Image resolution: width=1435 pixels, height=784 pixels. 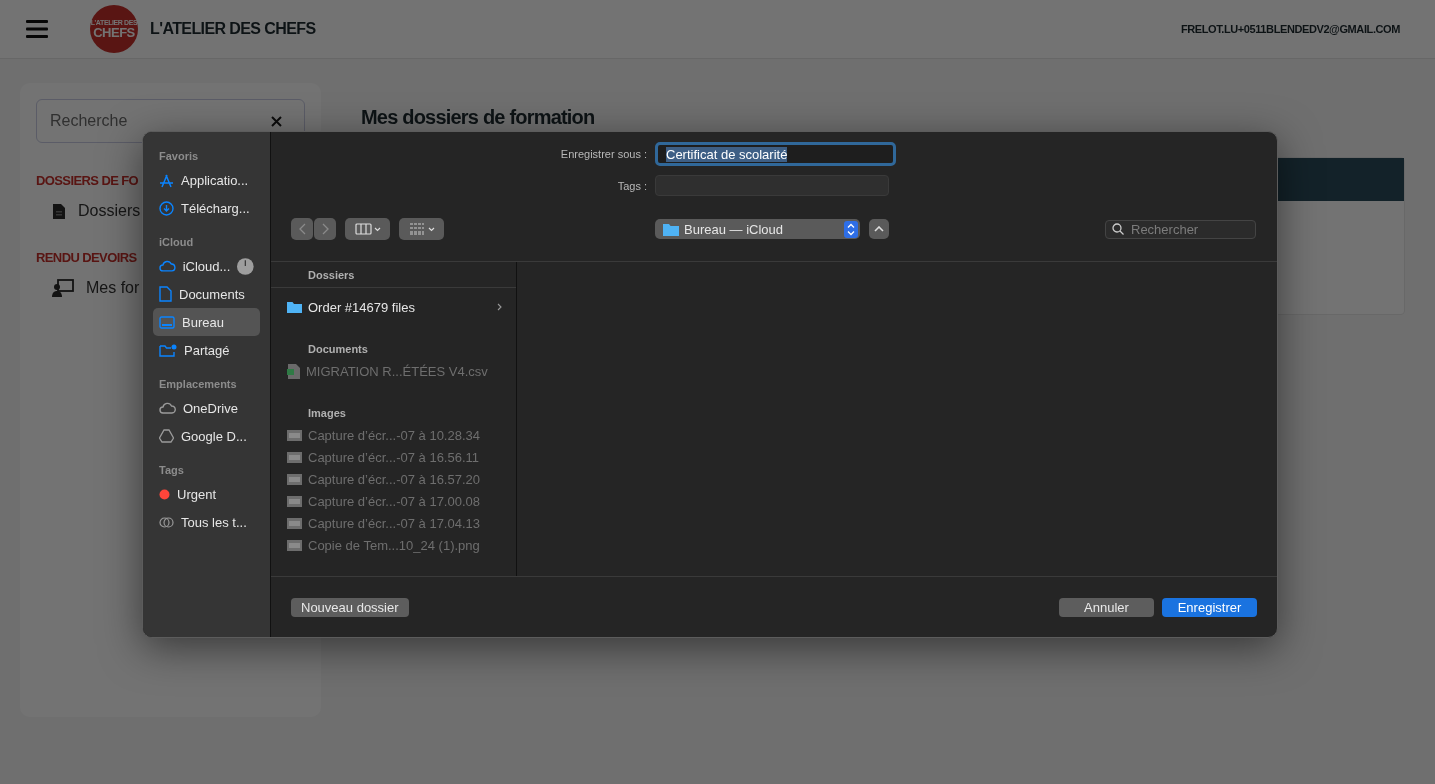 What do you see at coordinates (198, 384) in the screenshot?
I see `sidebar-heading: Emplacements` at bounding box center [198, 384].